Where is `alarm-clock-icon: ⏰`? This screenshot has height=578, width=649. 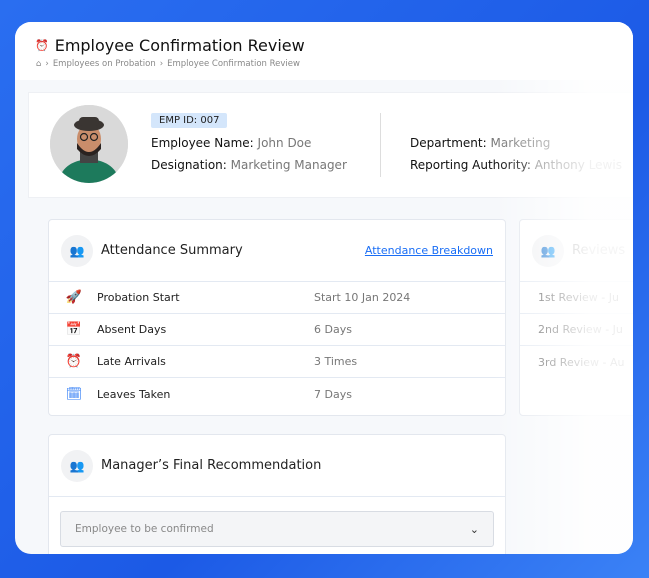
alarm-clock-icon: ⏰ is located at coordinates (74, 361).